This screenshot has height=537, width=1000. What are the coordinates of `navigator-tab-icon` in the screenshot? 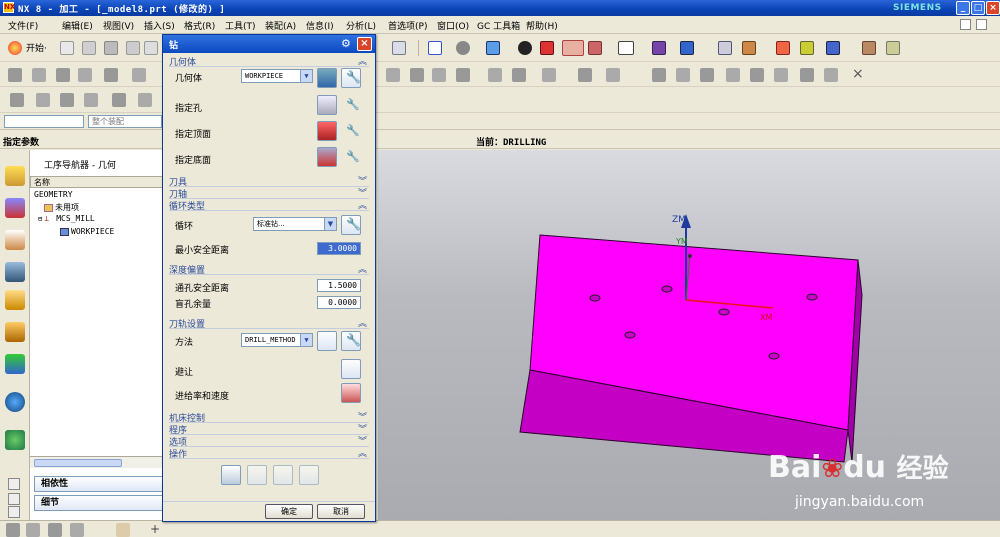 It's located at (15, 176).